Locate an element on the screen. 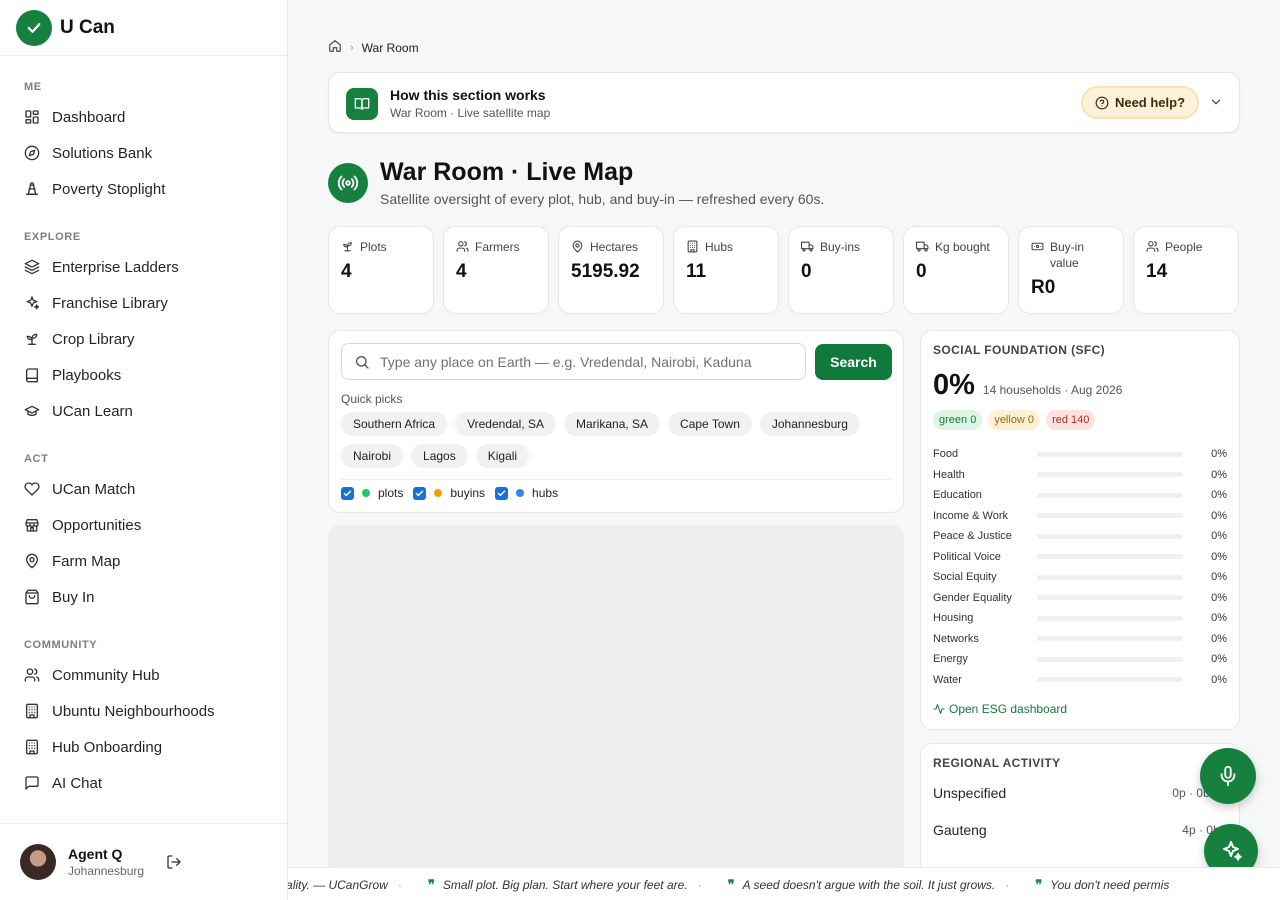  dimension-name: Political Voice is located at coordinates (967, 556).